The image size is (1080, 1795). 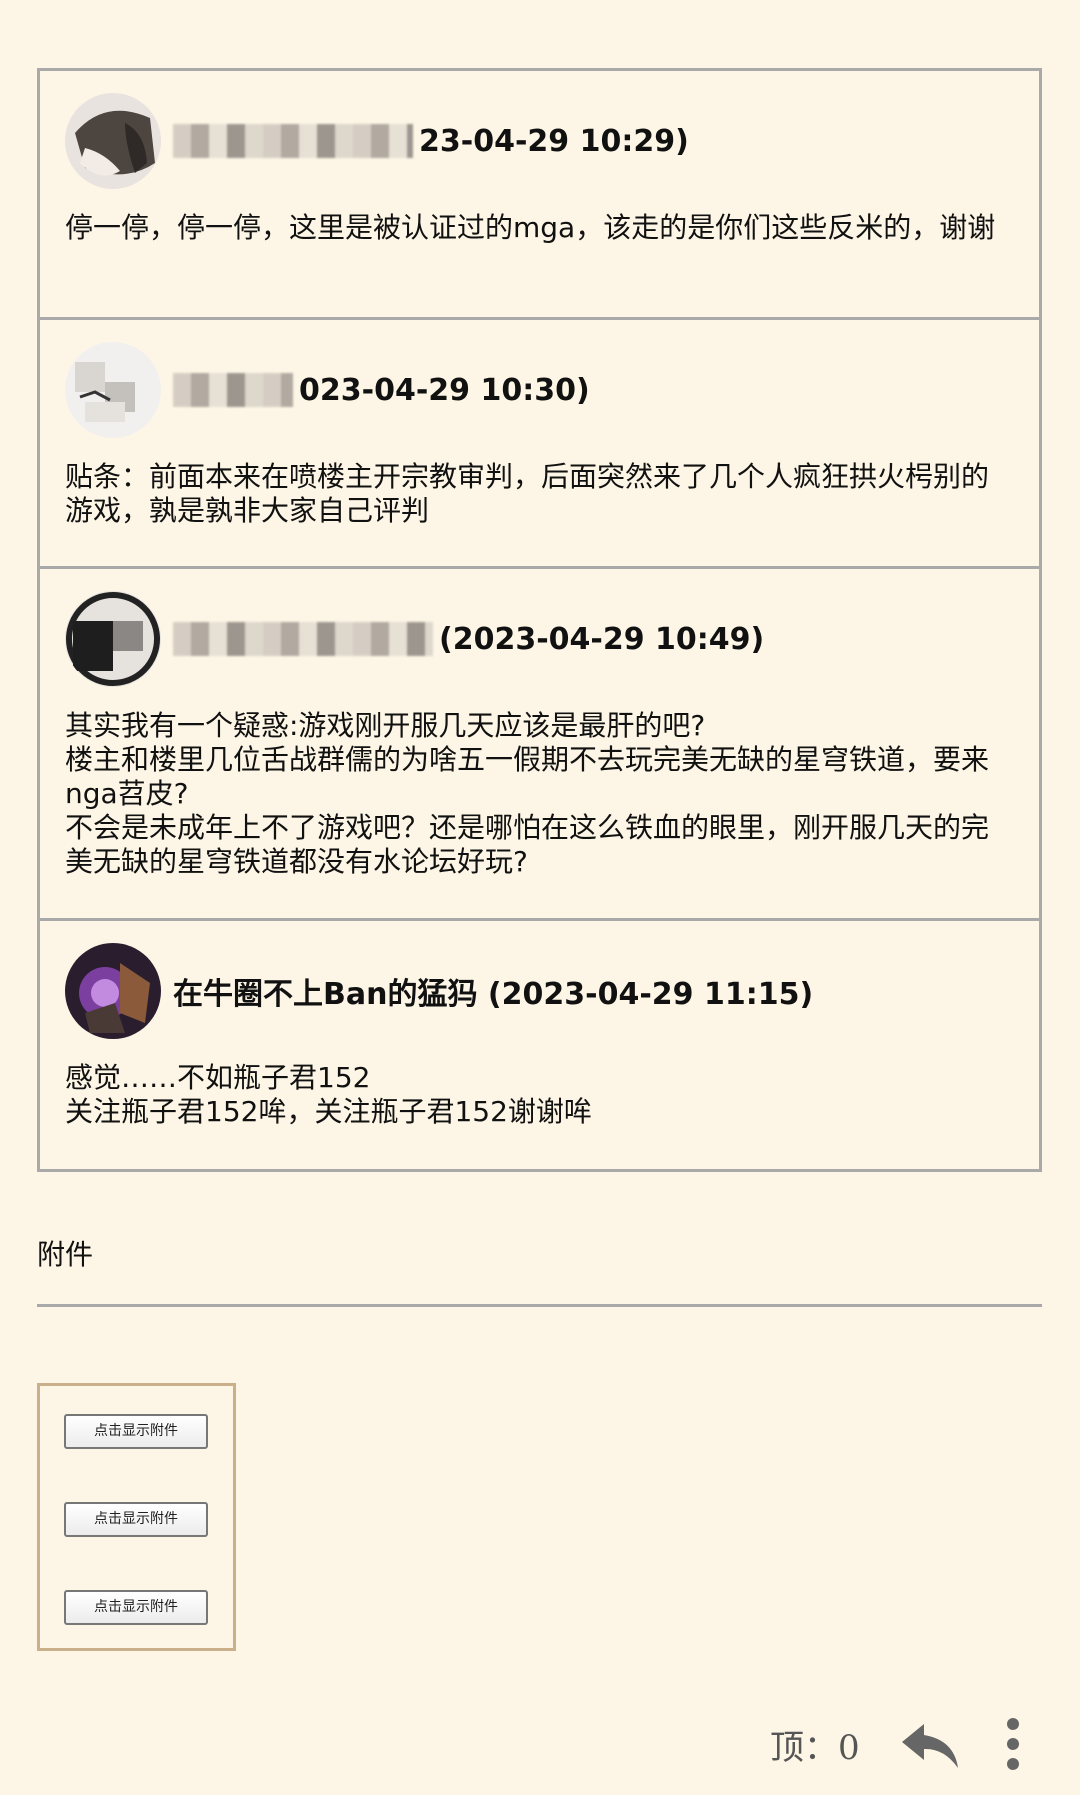 I want to click on attachments-box: 点击显示附件 点击显示附件 点击显示附件, so click(x=136, y=1517).